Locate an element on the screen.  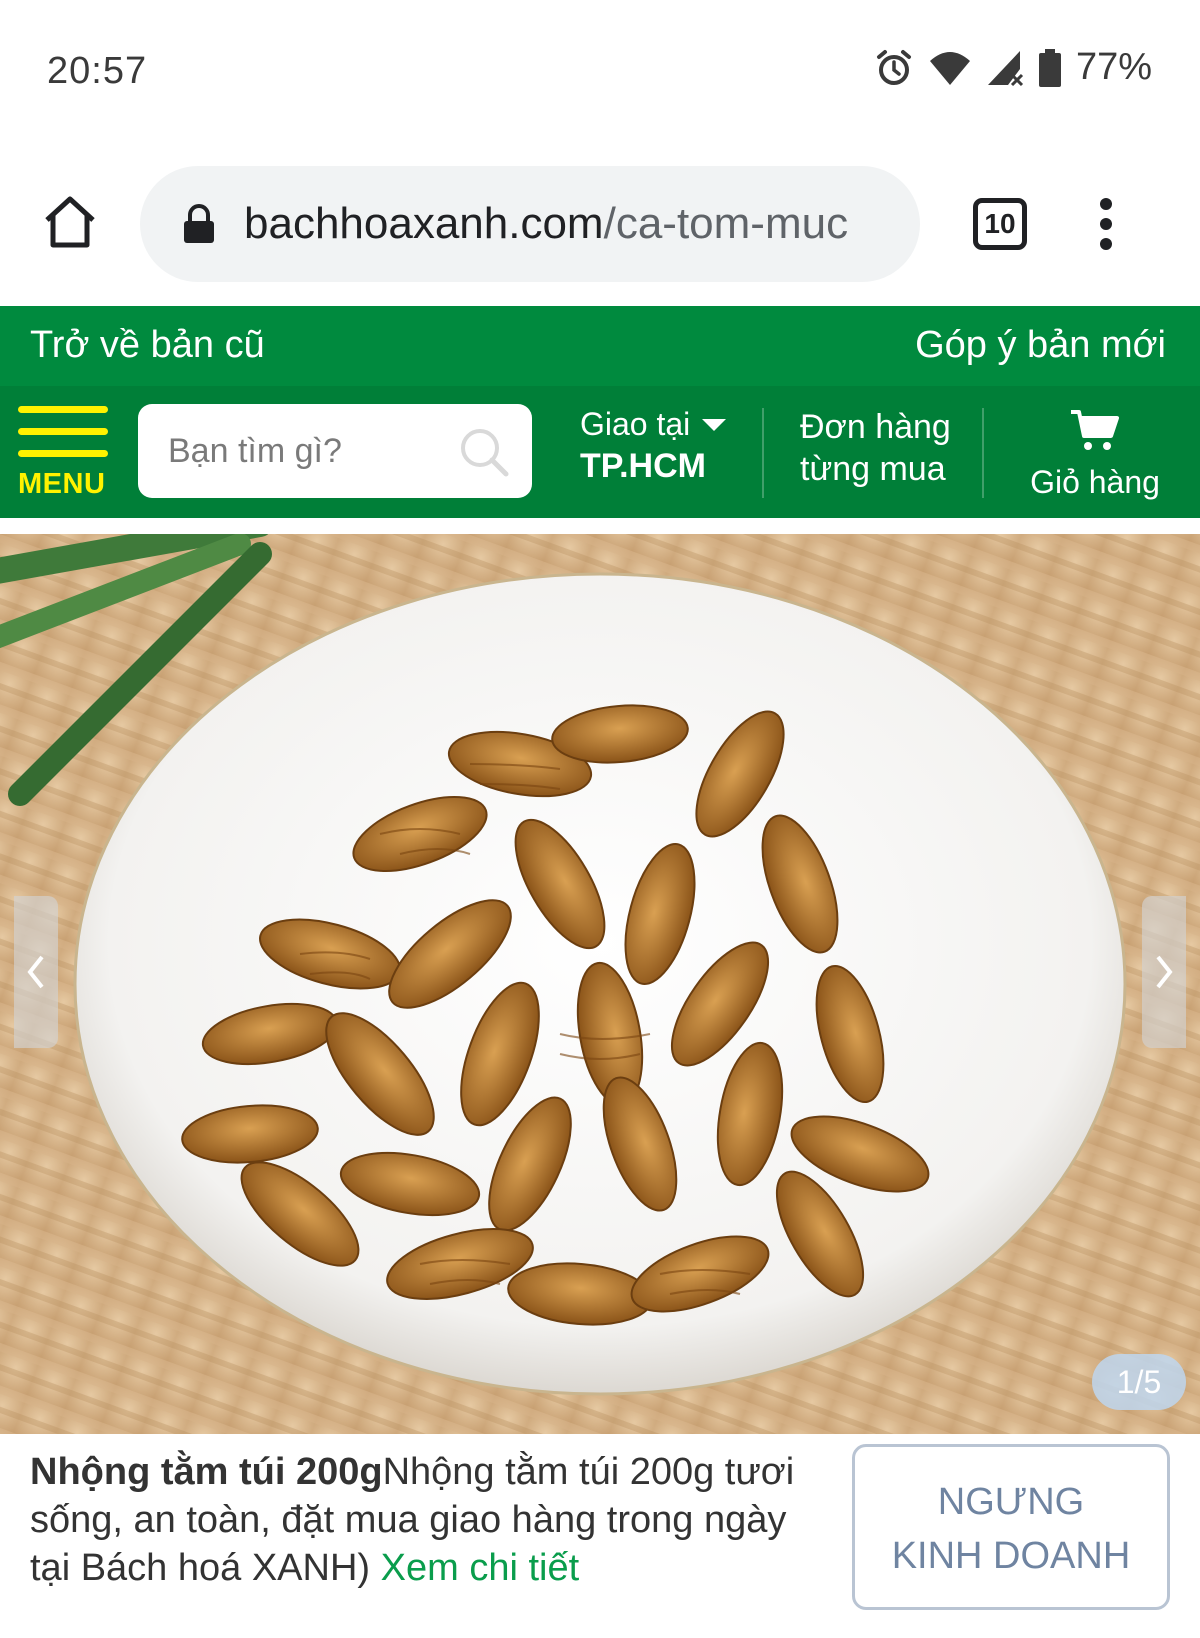
wifi-icon is located at coordinates (949, 68).